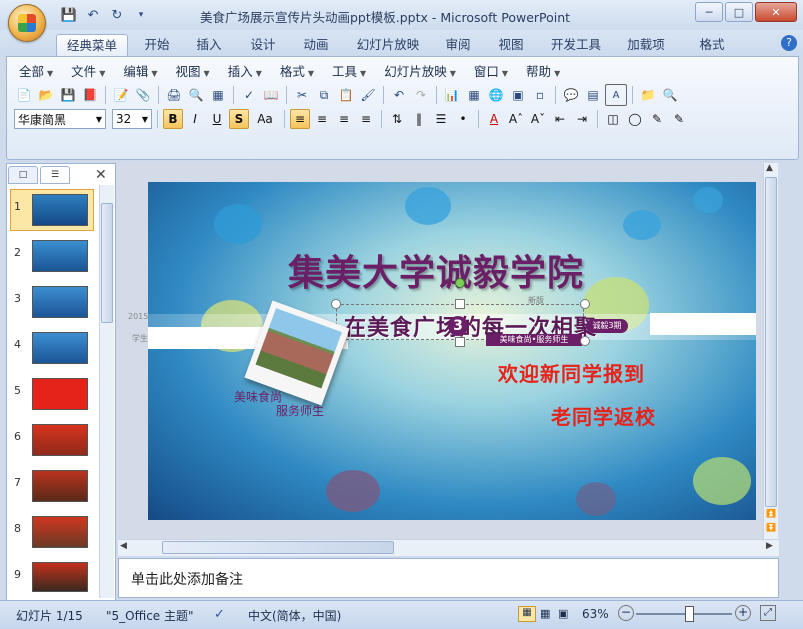  What do you see at coordinates (474, 95) in the screenshot?
I see `table-icon: ▦` at bounding box center [474, 95].